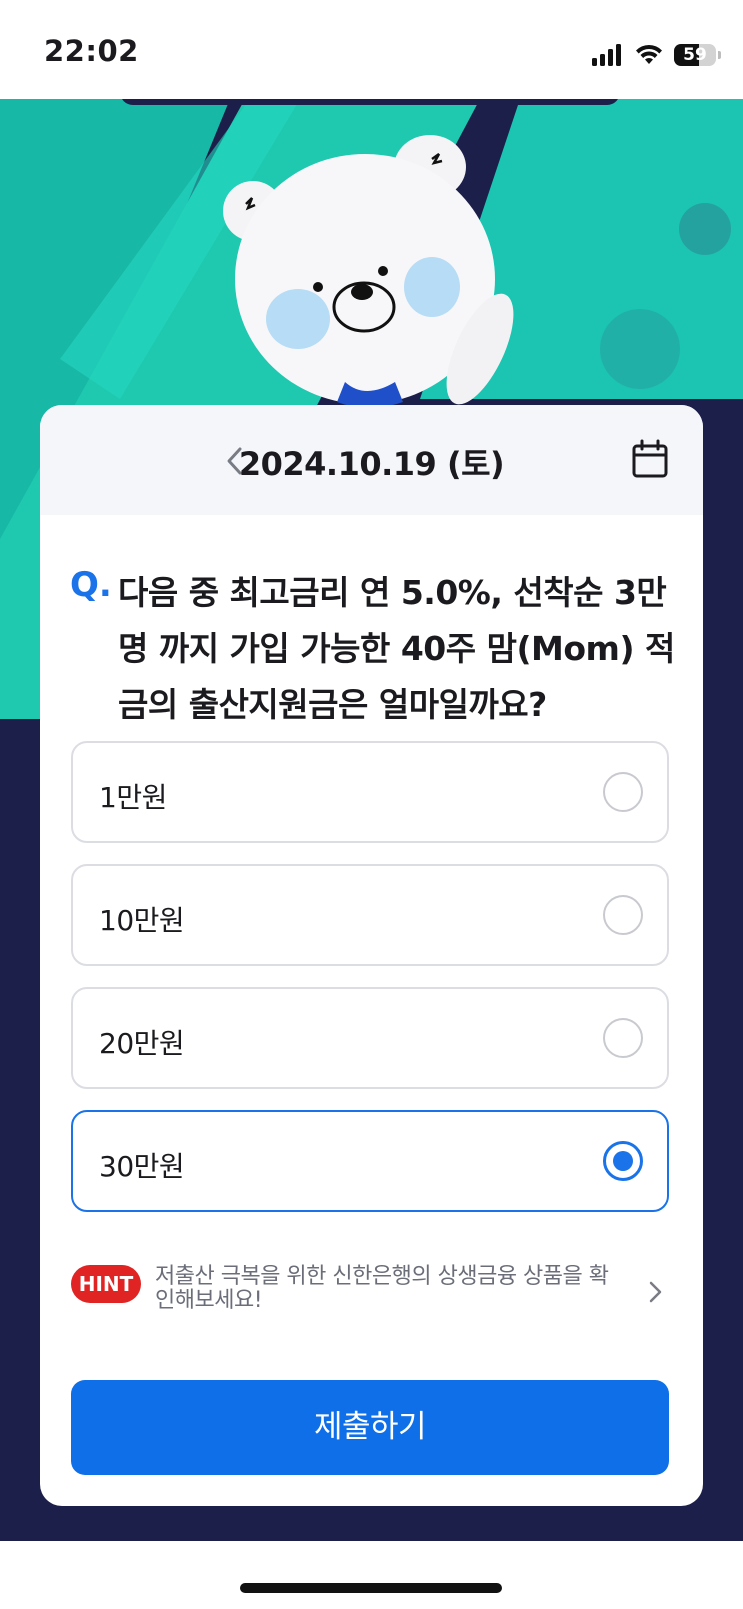 The width and height of the screenshot is (743, 1609). Describe the element at coordinates (719, 55) in the screenshot. I see `battery-cap` at that location.